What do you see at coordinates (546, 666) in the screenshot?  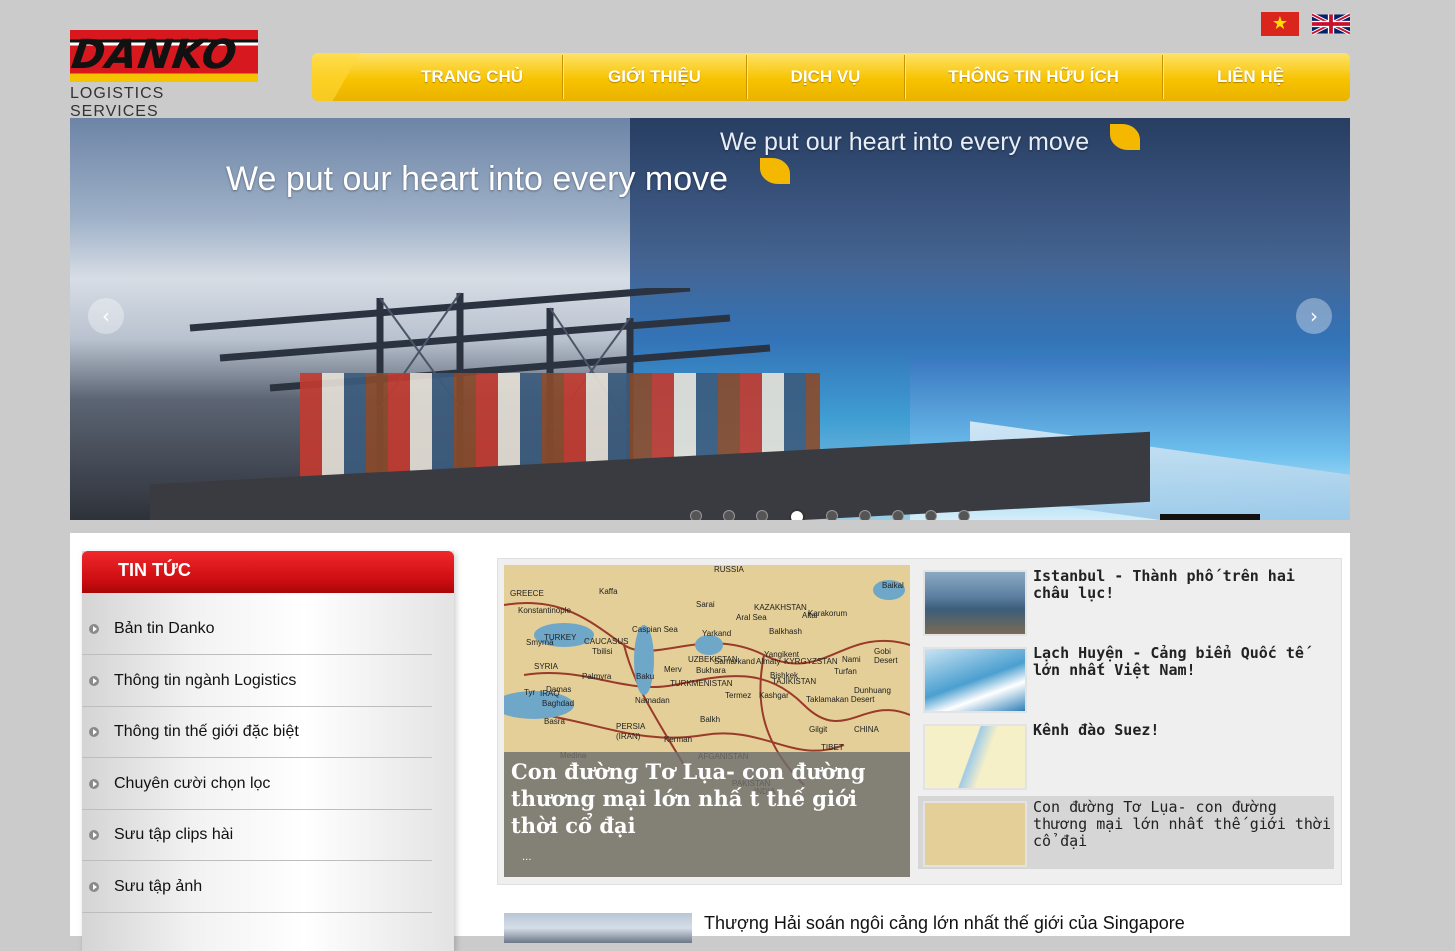 I see `map-label: SYRIA` at bounding box center [546, 666].